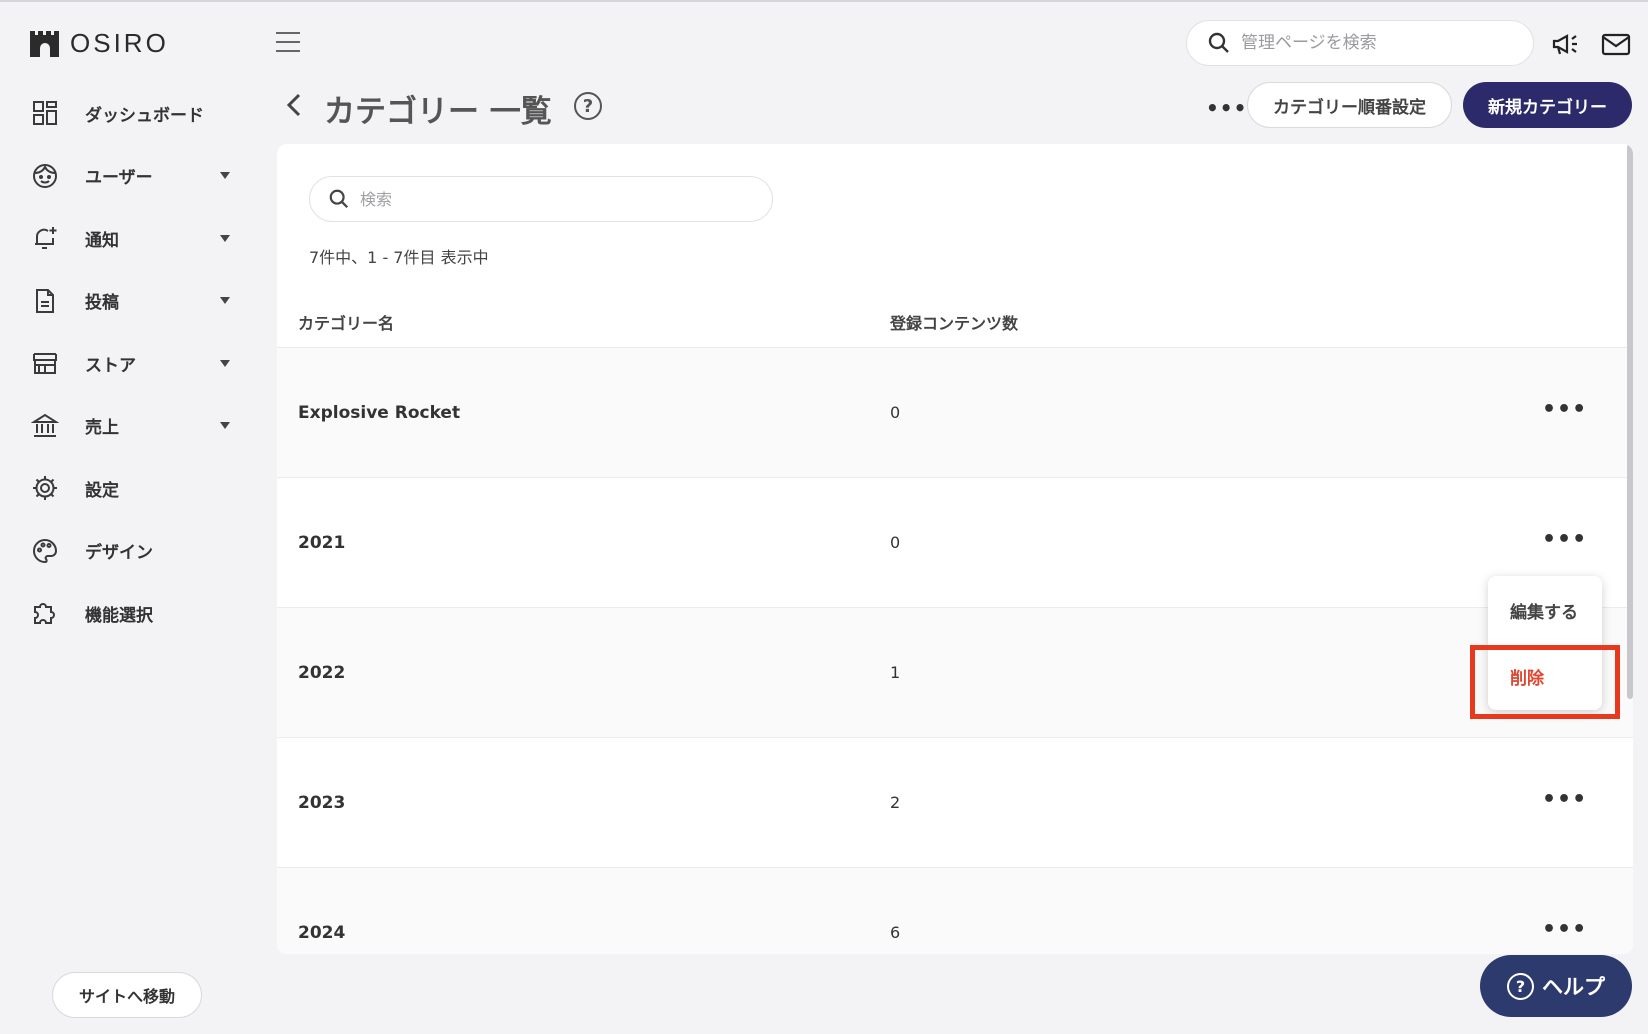 This screenshot has width=1648, height=1034. I want to click on table-header: カテゴリー名 登録コンテンツ数, so click(955, 320).